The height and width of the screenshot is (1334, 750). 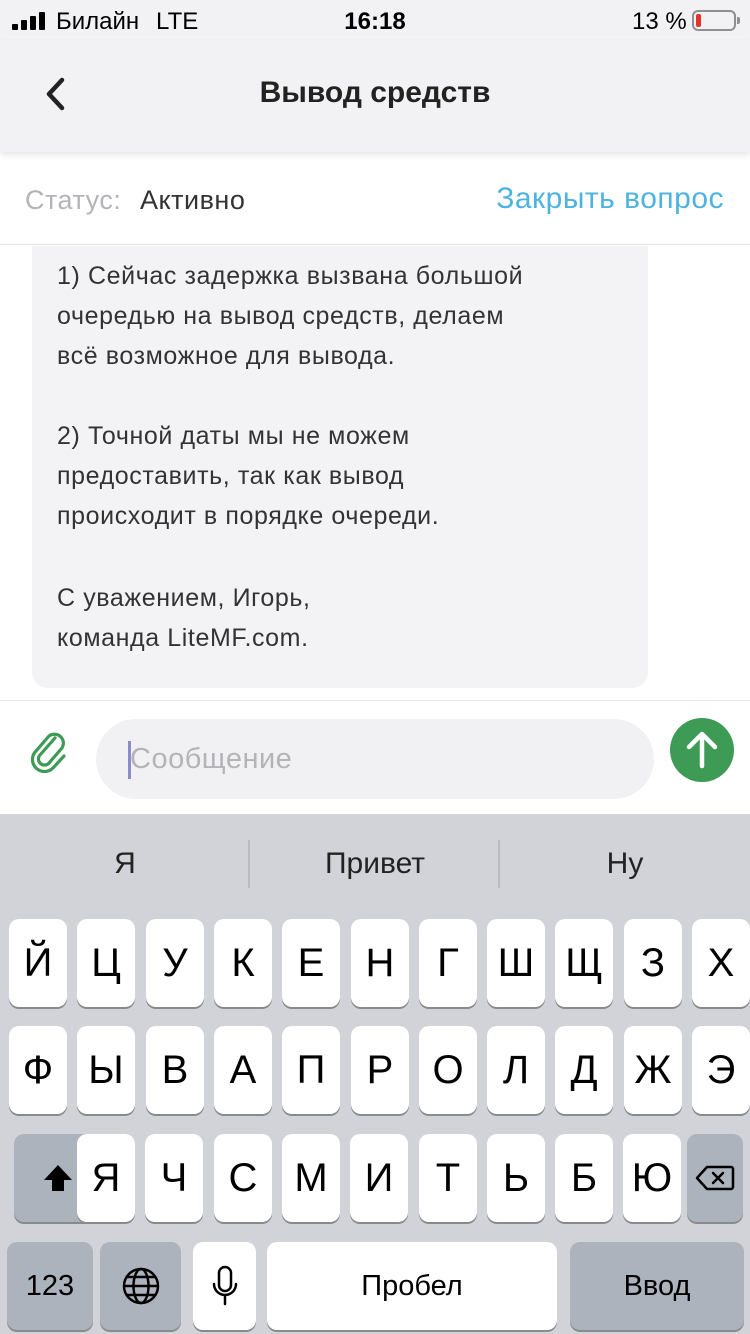 What do you see at coordinates (243, 963) in the screenshot?
I see `key-К: К` at bounding box center [243, 963].